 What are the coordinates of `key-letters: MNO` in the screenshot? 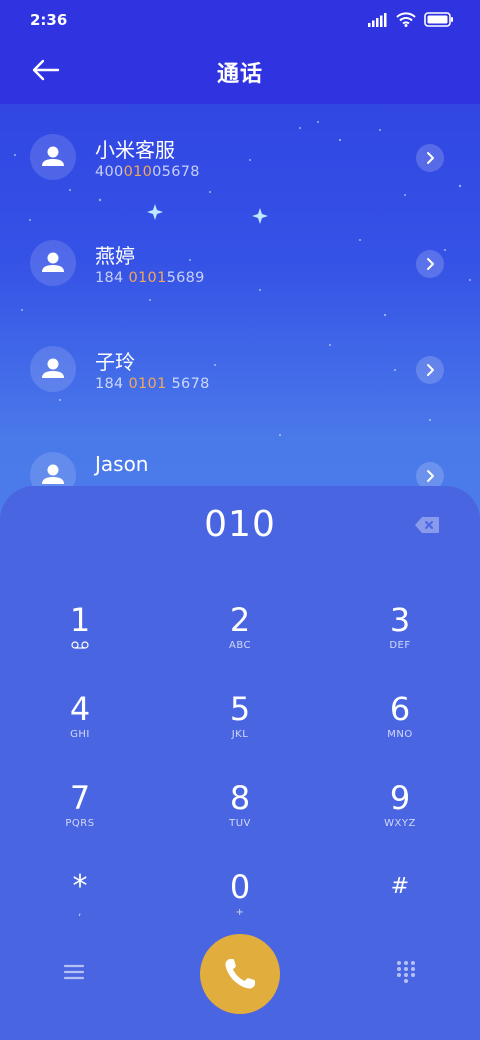 It's located at (400, 734).